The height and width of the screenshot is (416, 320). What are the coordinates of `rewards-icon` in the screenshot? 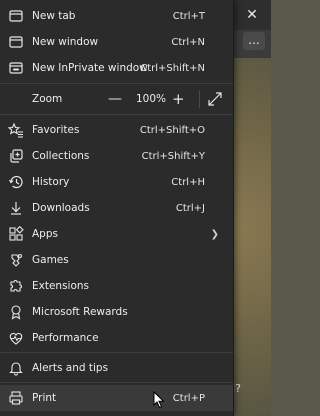 It's located at (16, 312).